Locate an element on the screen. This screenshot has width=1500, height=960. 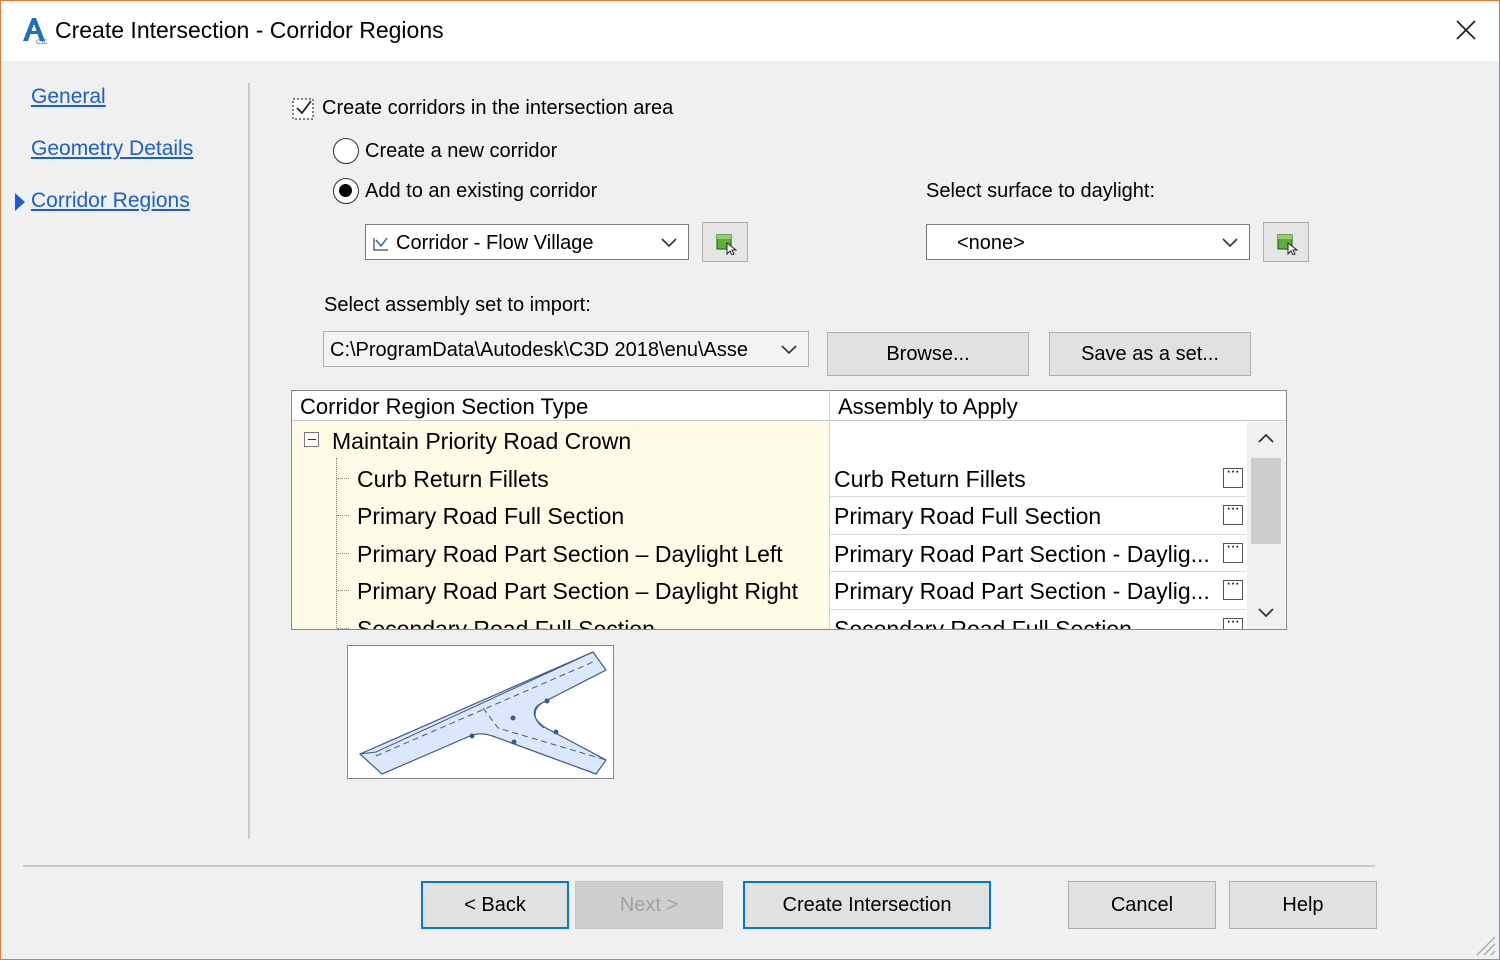
grid-scrollbar is located at coordinates (1266, 526).